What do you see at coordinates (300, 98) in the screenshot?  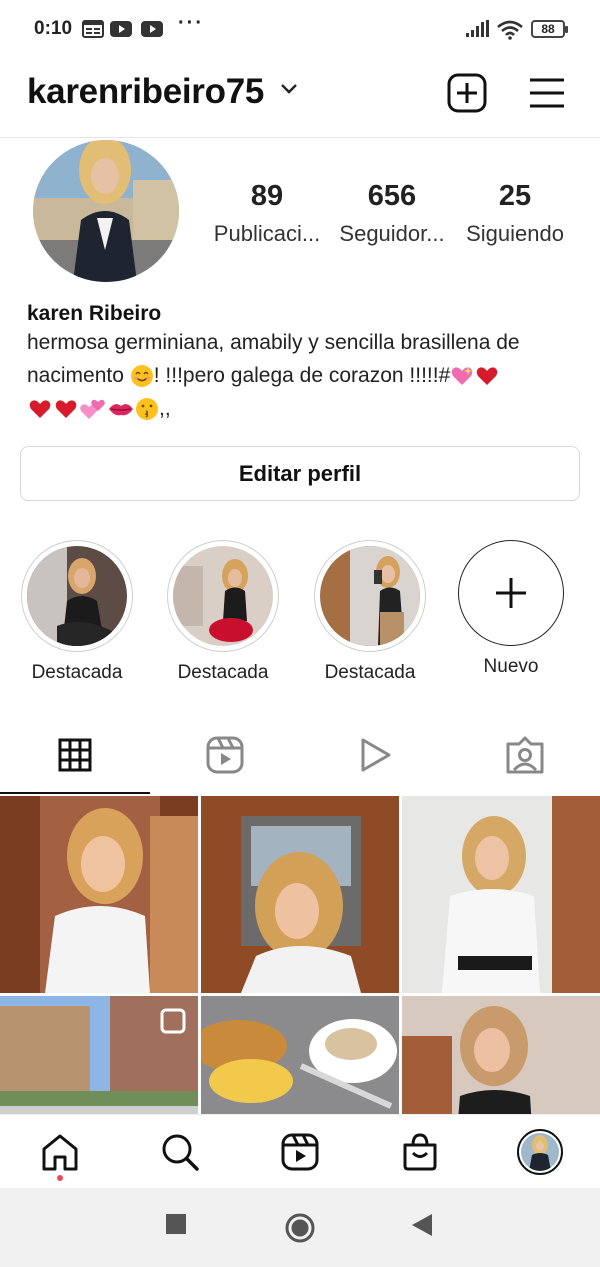 I see `profile-header: karenribeiro75` at bounding box center [300, 98].